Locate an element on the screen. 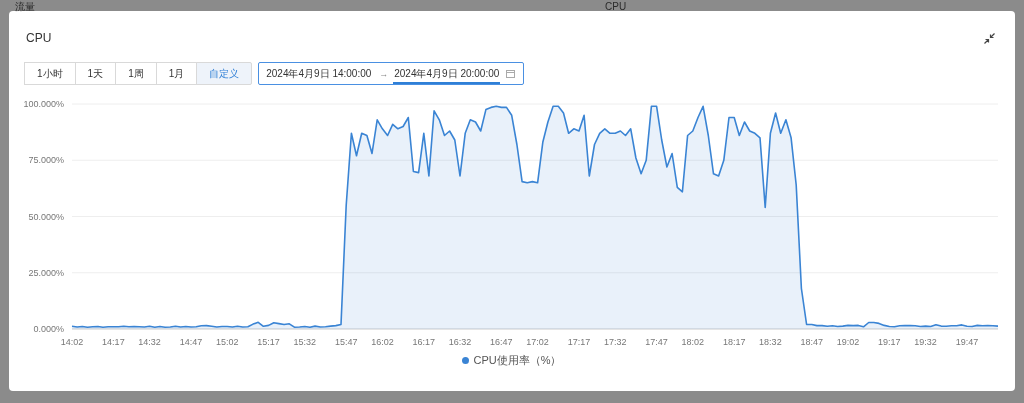 This screenshot has height=403, width=1024. x-axis-label: 15:02 is located at coordinates (227, 342).